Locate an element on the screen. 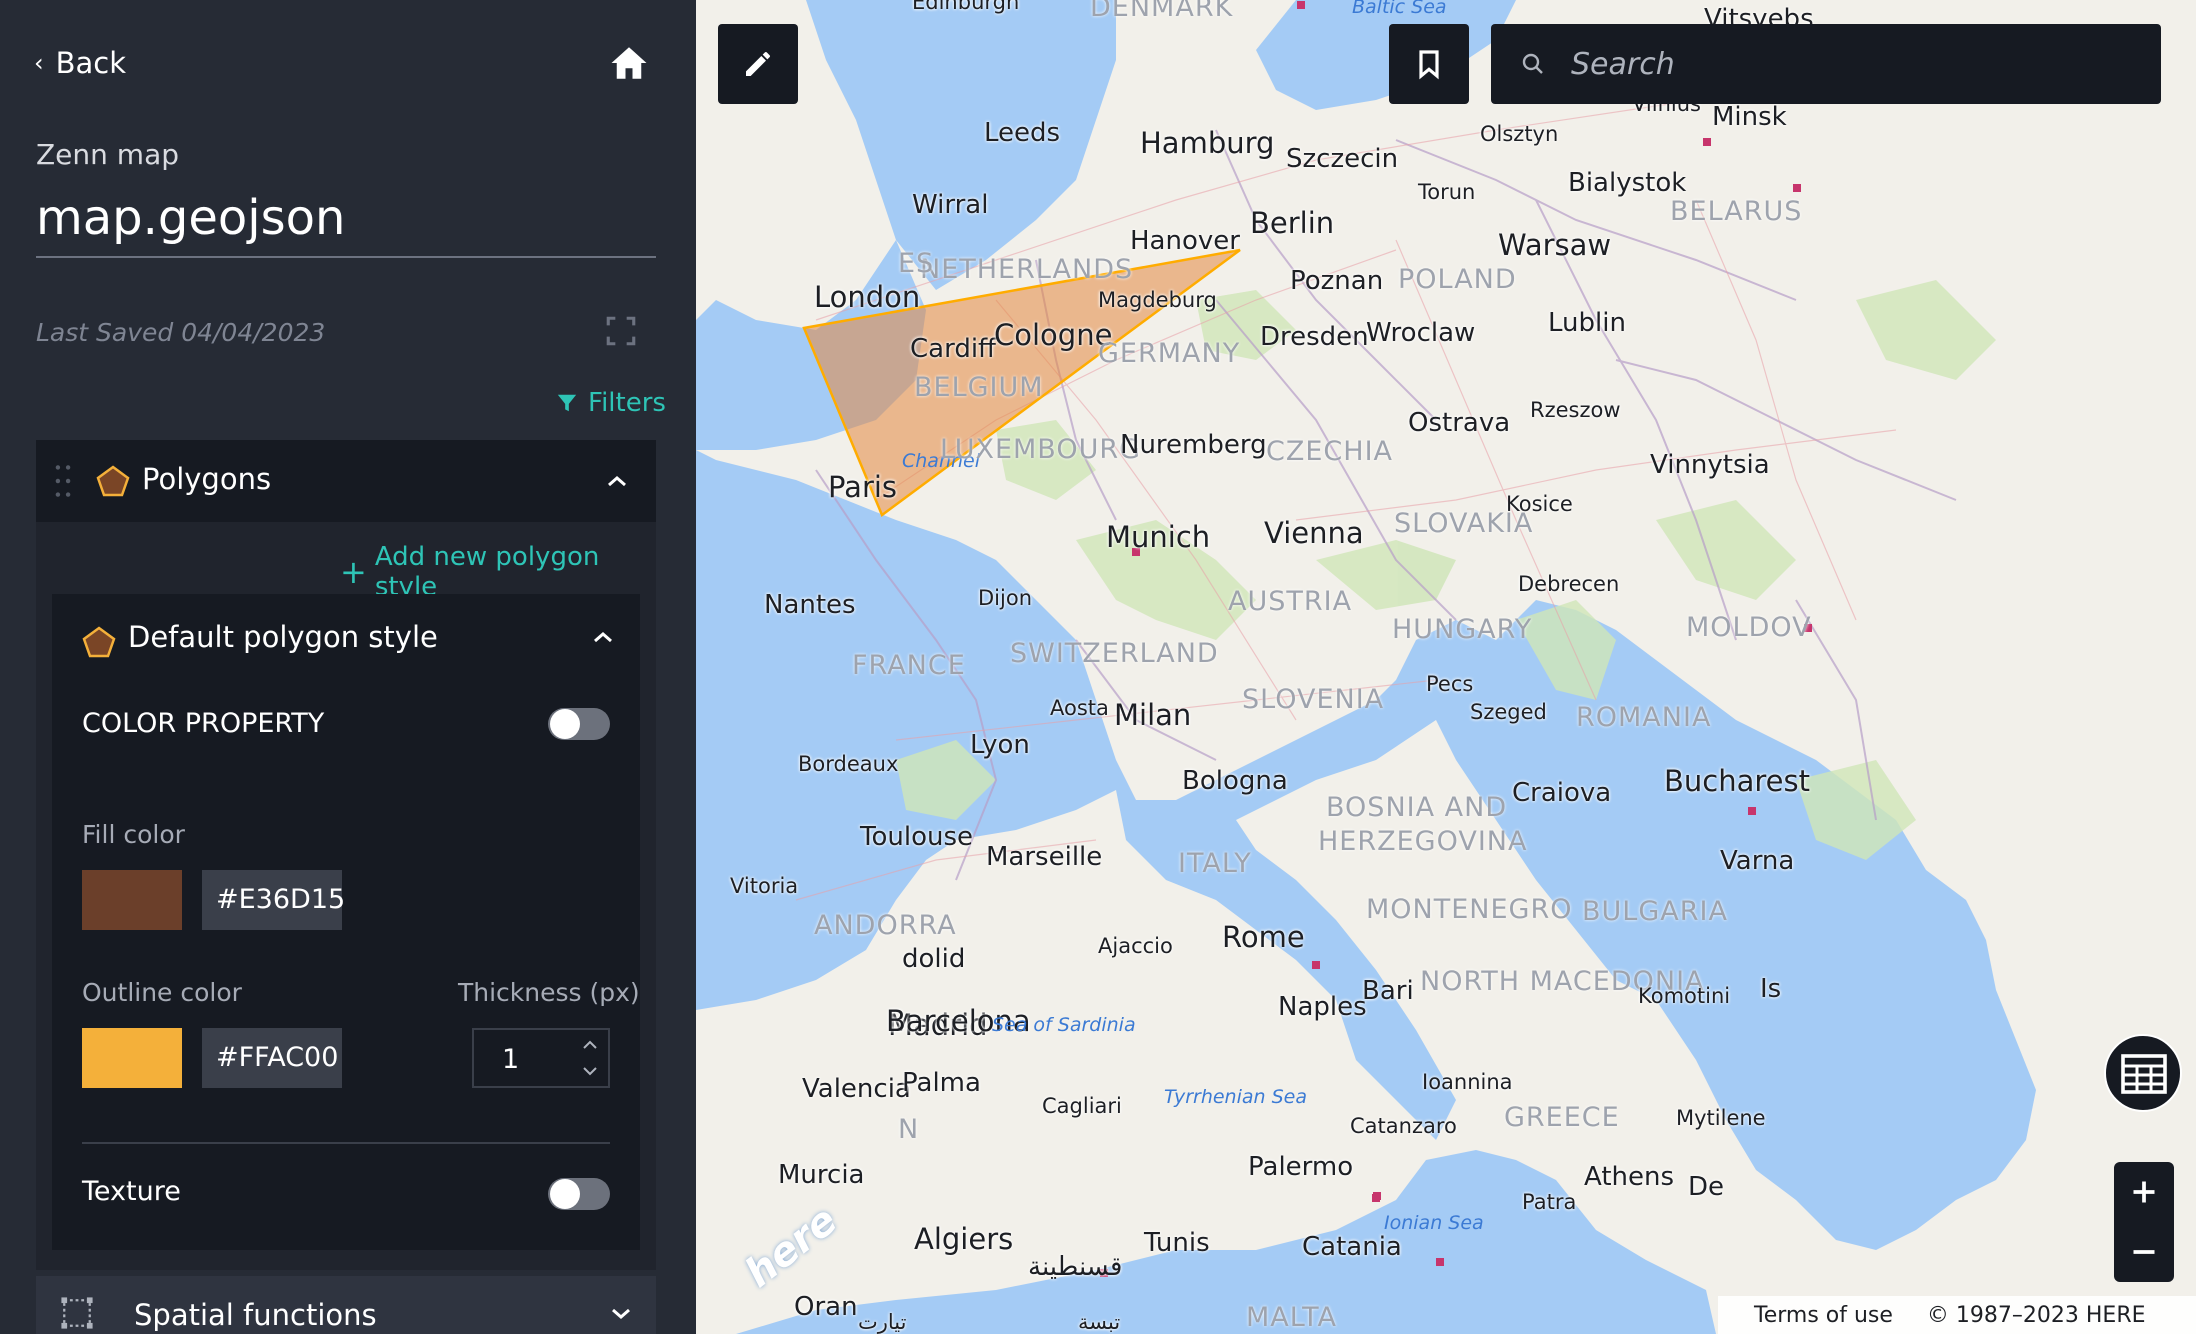 This screenshot has width=2196, height=1334. map-label: GREECE is located at coordinates (1562, 1117).